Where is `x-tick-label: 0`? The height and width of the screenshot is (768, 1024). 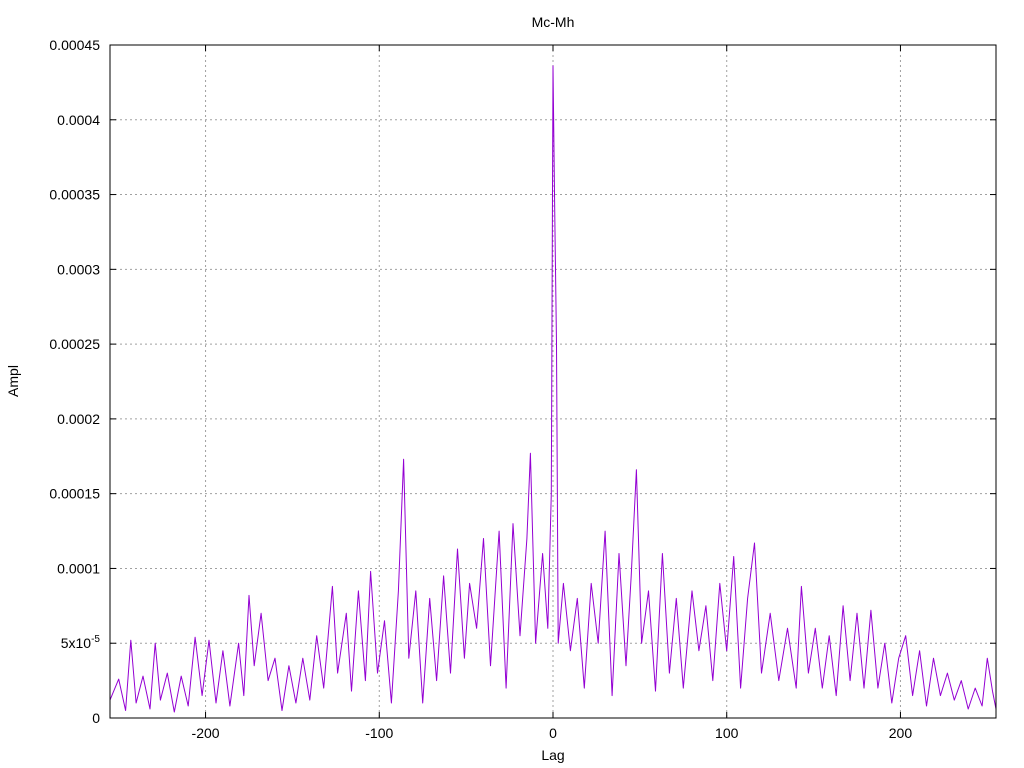 x-tick-label: 0 is located at coordinates (553, 733).